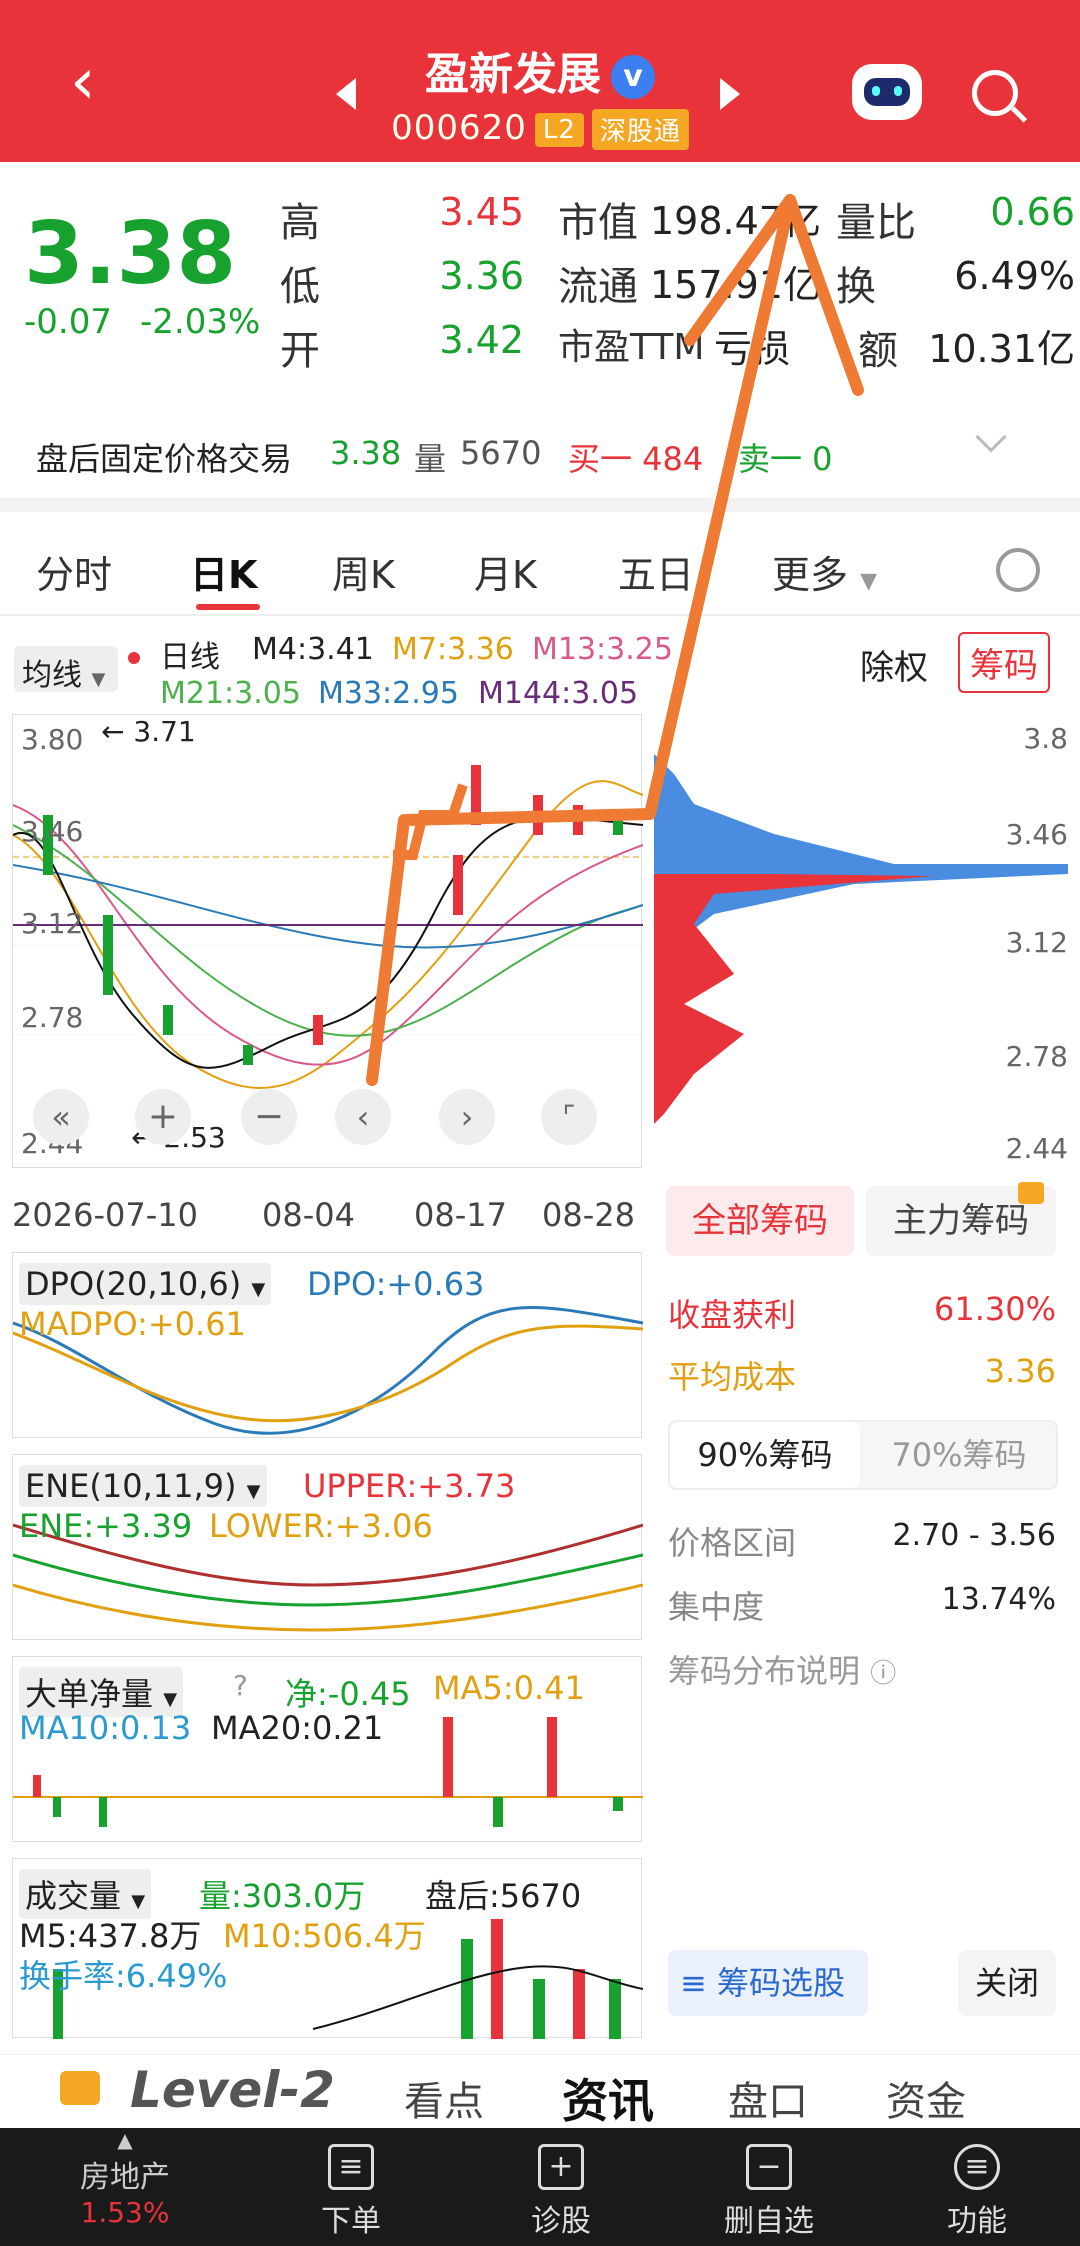  I want to click on diagnose-button: + 诊股, so click(561, 2189).